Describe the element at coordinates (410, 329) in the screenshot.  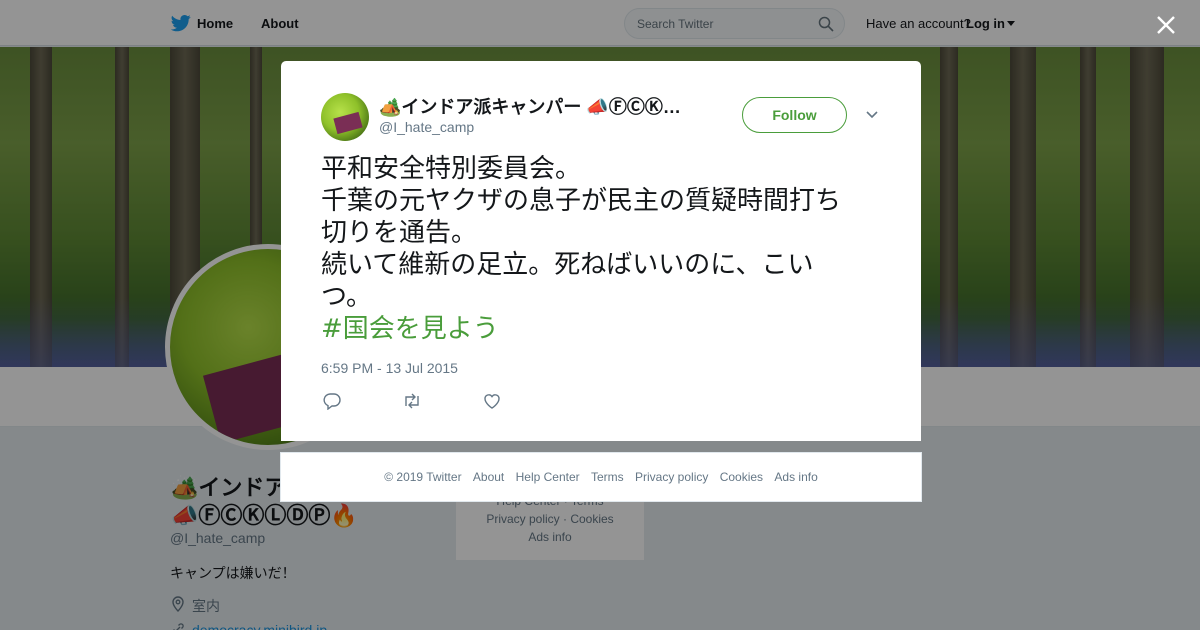
I see `tweet-hashtag-link: #国会を見よう` at that location.